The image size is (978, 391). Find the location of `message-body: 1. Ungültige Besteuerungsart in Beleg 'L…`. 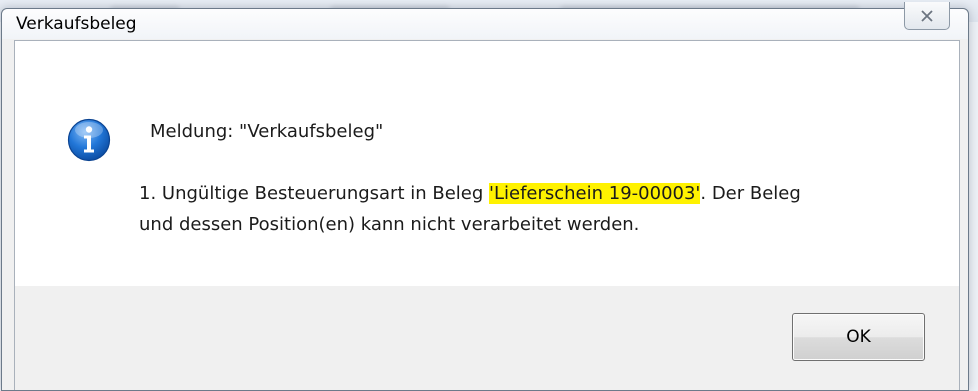

message-body: 1. Ungültige Besteuerungsart in Beleg 'L… is located at coordinates (470, 209).